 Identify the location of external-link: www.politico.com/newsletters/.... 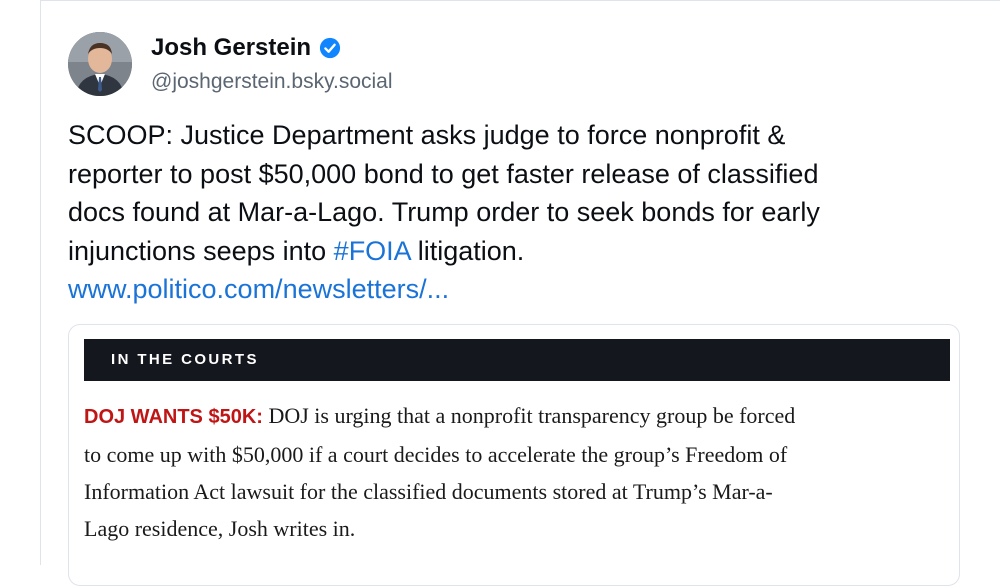
(518, 289).